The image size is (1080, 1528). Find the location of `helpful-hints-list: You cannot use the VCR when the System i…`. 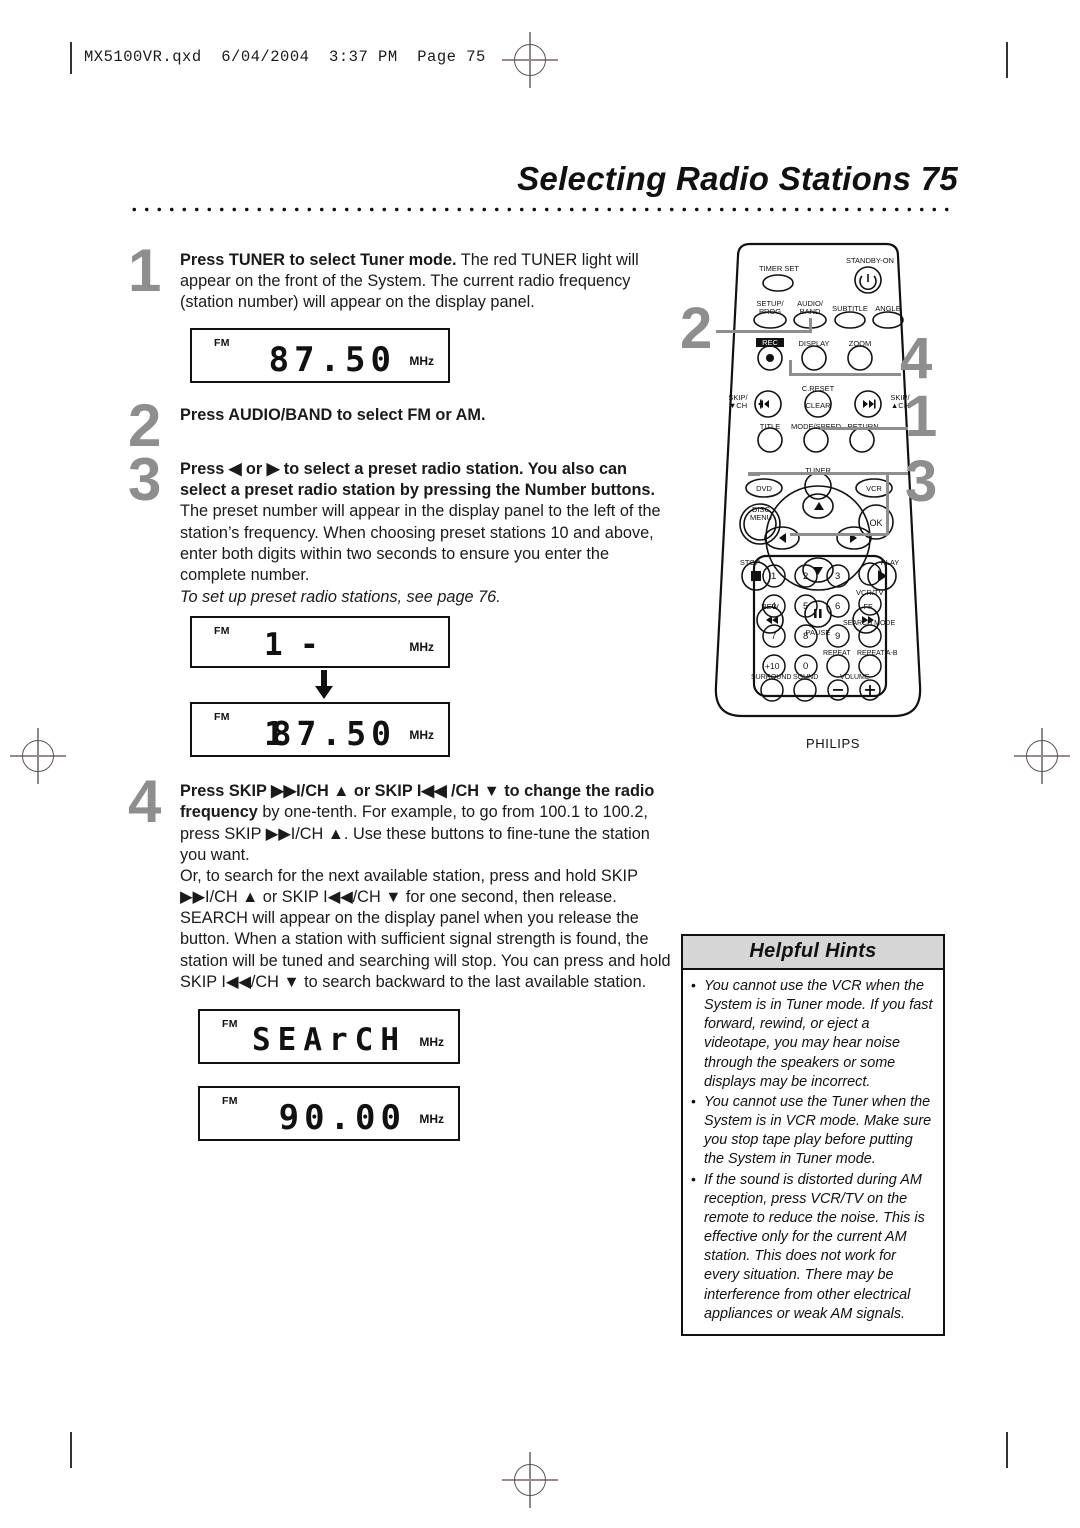

helpful-hints-list: You cannot use the VCR when the System i… is located at coordinates (813, 1152).